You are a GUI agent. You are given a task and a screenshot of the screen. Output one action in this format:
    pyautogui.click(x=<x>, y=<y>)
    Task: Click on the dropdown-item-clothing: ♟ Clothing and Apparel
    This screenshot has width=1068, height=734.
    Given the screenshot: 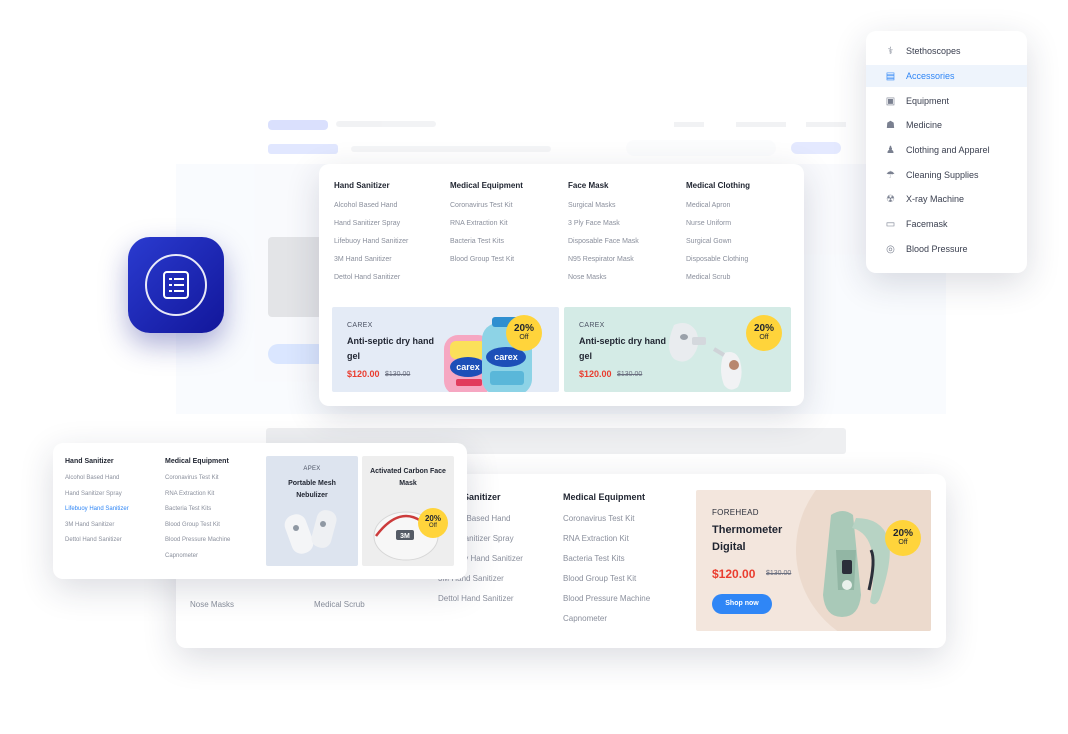 What is the action you would take?
    pyautogui.click(x=946, y=150)
    